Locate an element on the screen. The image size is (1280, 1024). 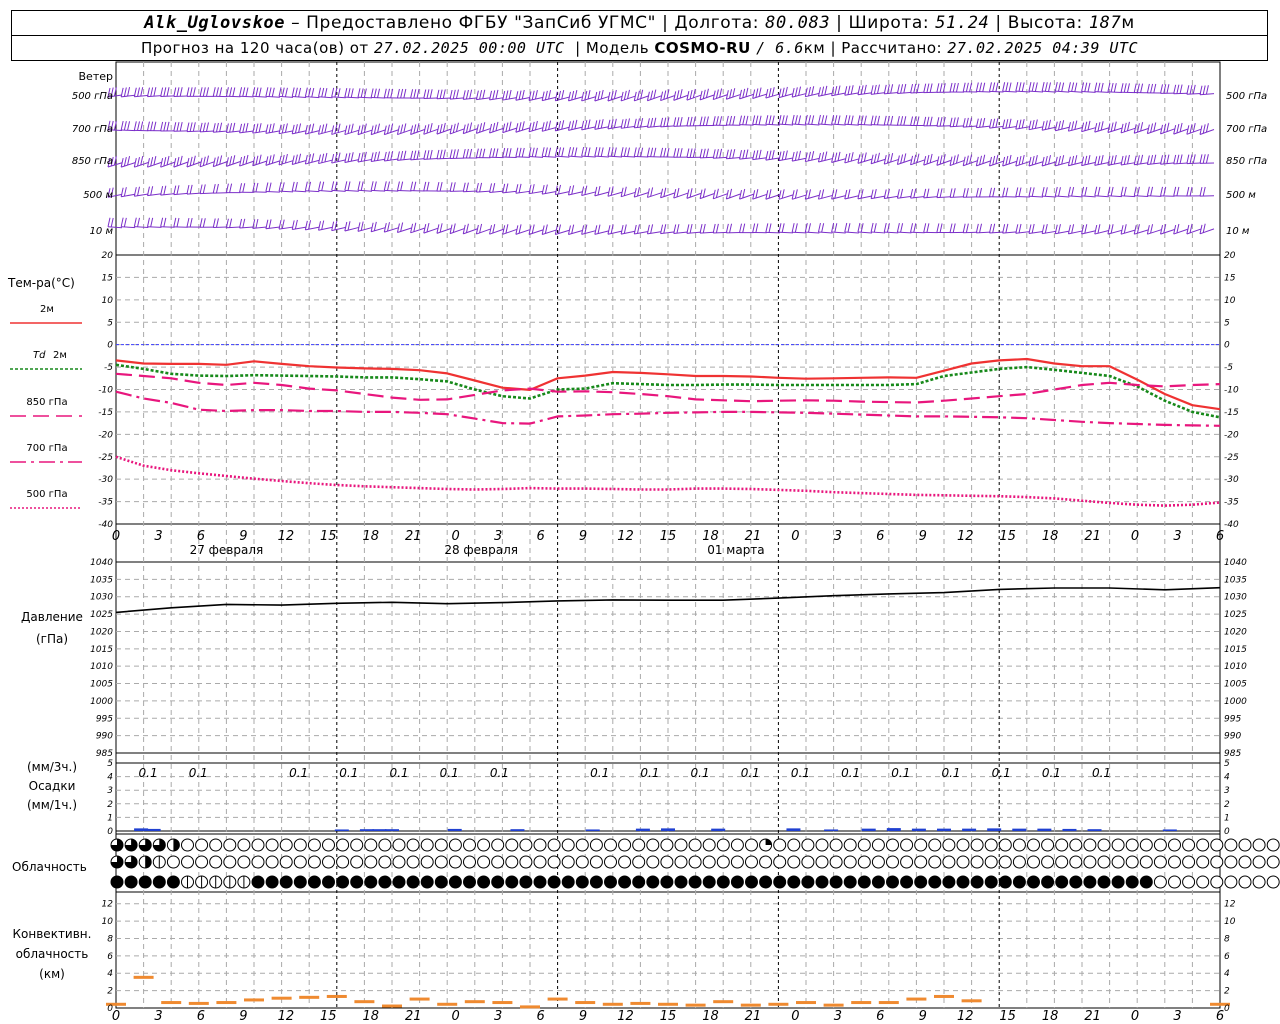
temp-tick-left: -30 is located at coordinates (105, 480).